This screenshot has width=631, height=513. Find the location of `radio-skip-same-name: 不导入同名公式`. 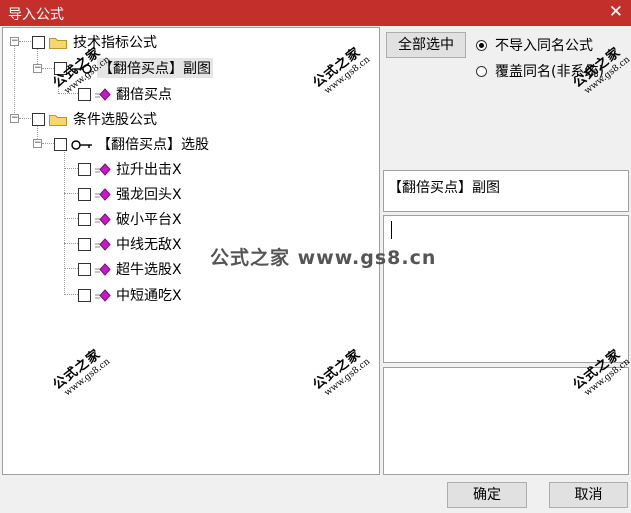

radio-skip-same-name: 不导入同名公式 is located at coordinates (534, 45).